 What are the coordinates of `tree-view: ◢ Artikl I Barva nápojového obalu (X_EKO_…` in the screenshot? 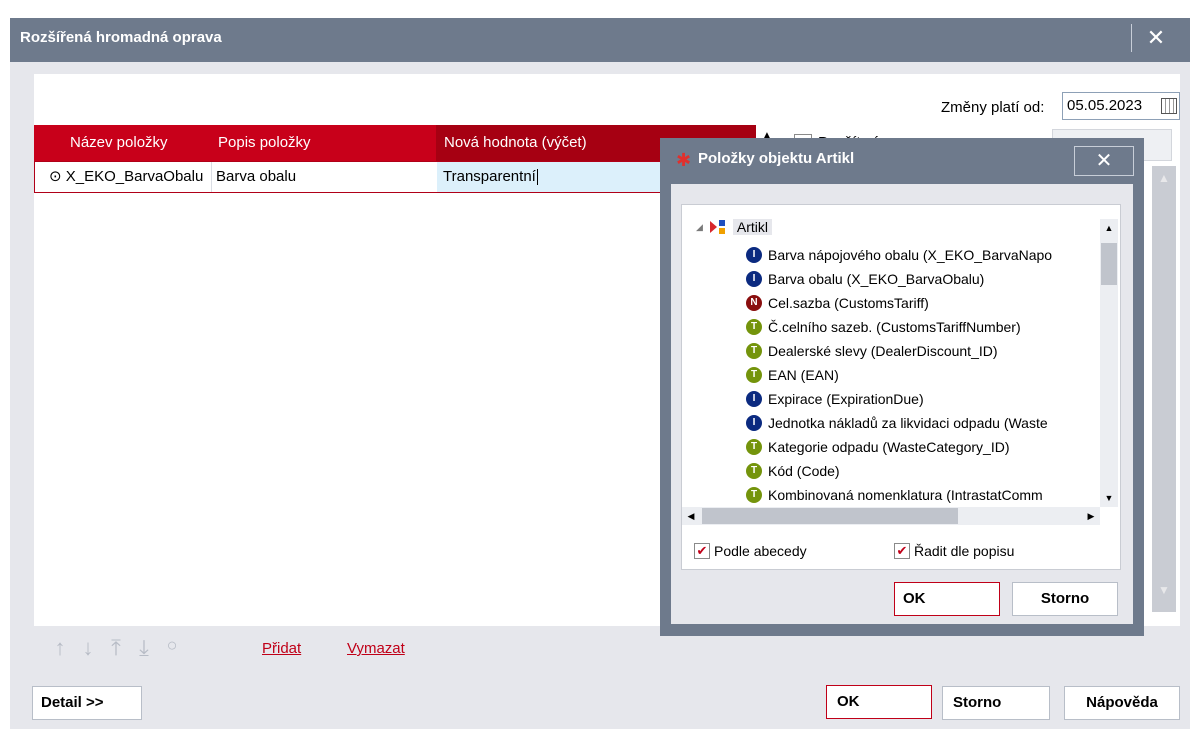 It's located at (889, 360).